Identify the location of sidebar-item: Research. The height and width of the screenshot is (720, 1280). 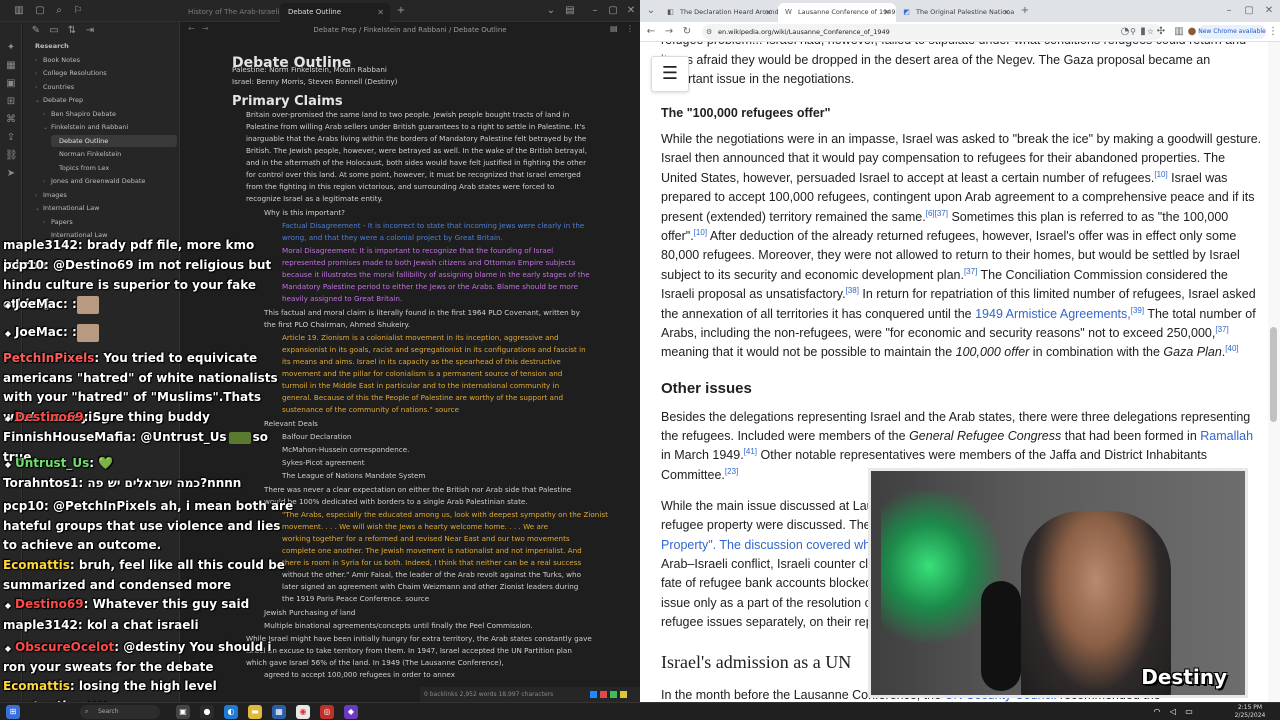
(102, 46).